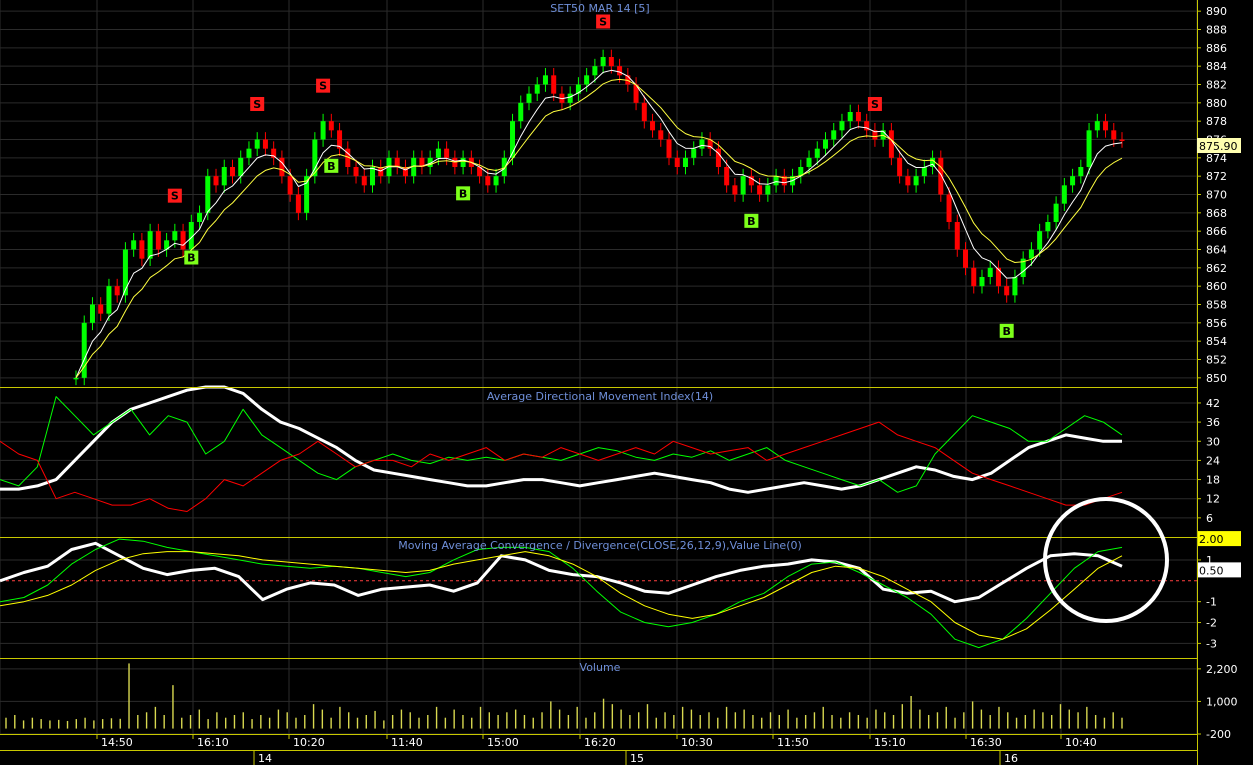  Describe the element at coordinates (1081, 742) in the screenshot. I see `x-tick-label: 10:40` at that location.